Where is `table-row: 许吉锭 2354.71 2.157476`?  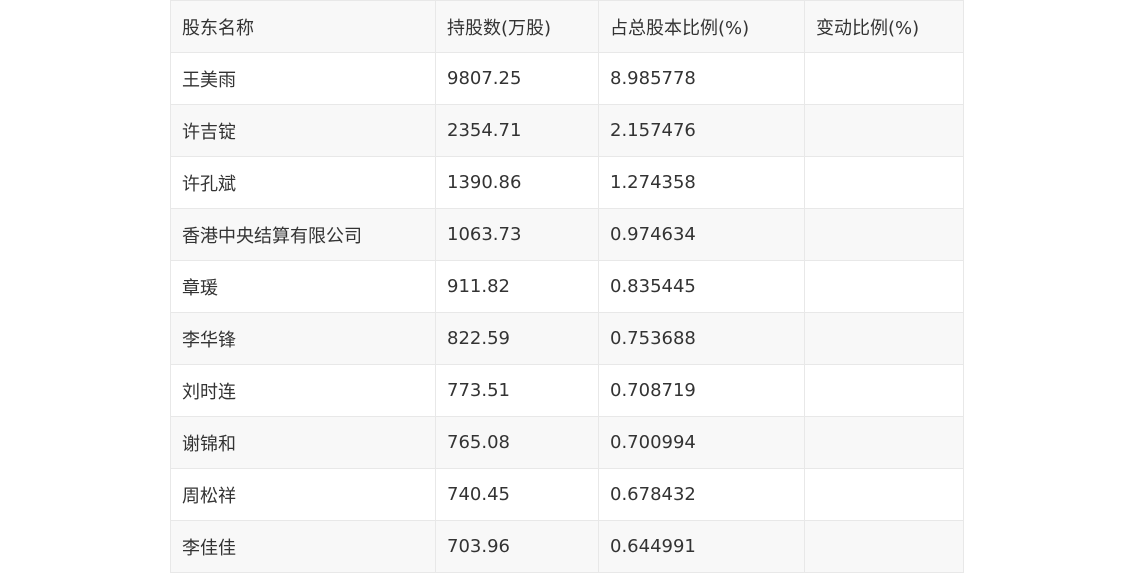
table-row: 许吉锭 2354.71 2.157476 is located at coordinates (567, 130).